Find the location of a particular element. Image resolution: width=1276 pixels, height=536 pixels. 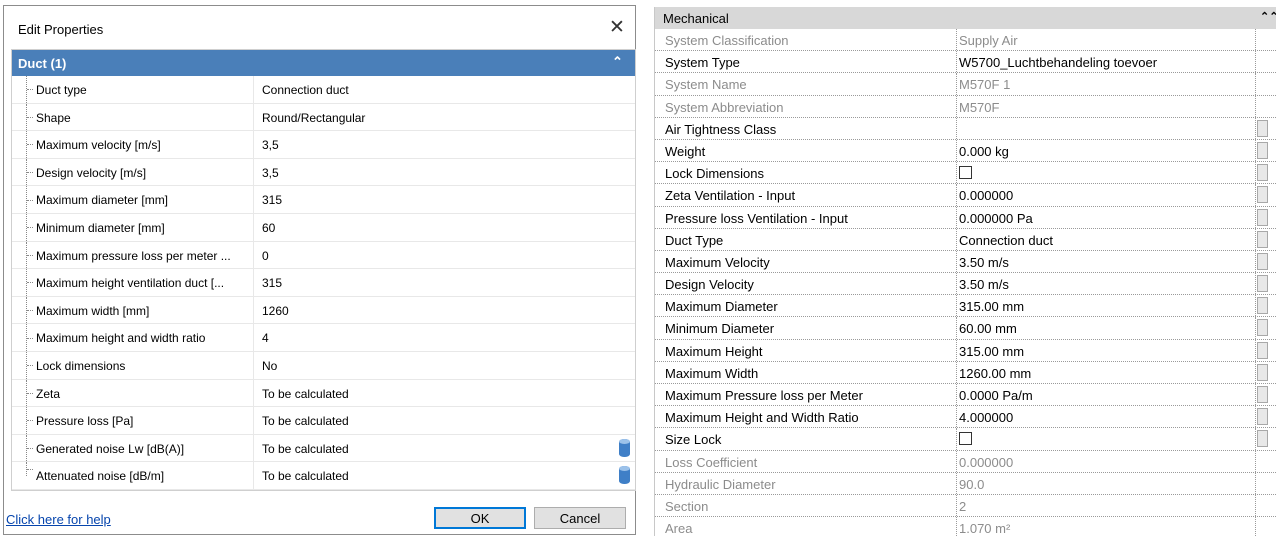

section-header-mechanical: Mechanical ⌃⌃ is located at coordinates (965, 18).